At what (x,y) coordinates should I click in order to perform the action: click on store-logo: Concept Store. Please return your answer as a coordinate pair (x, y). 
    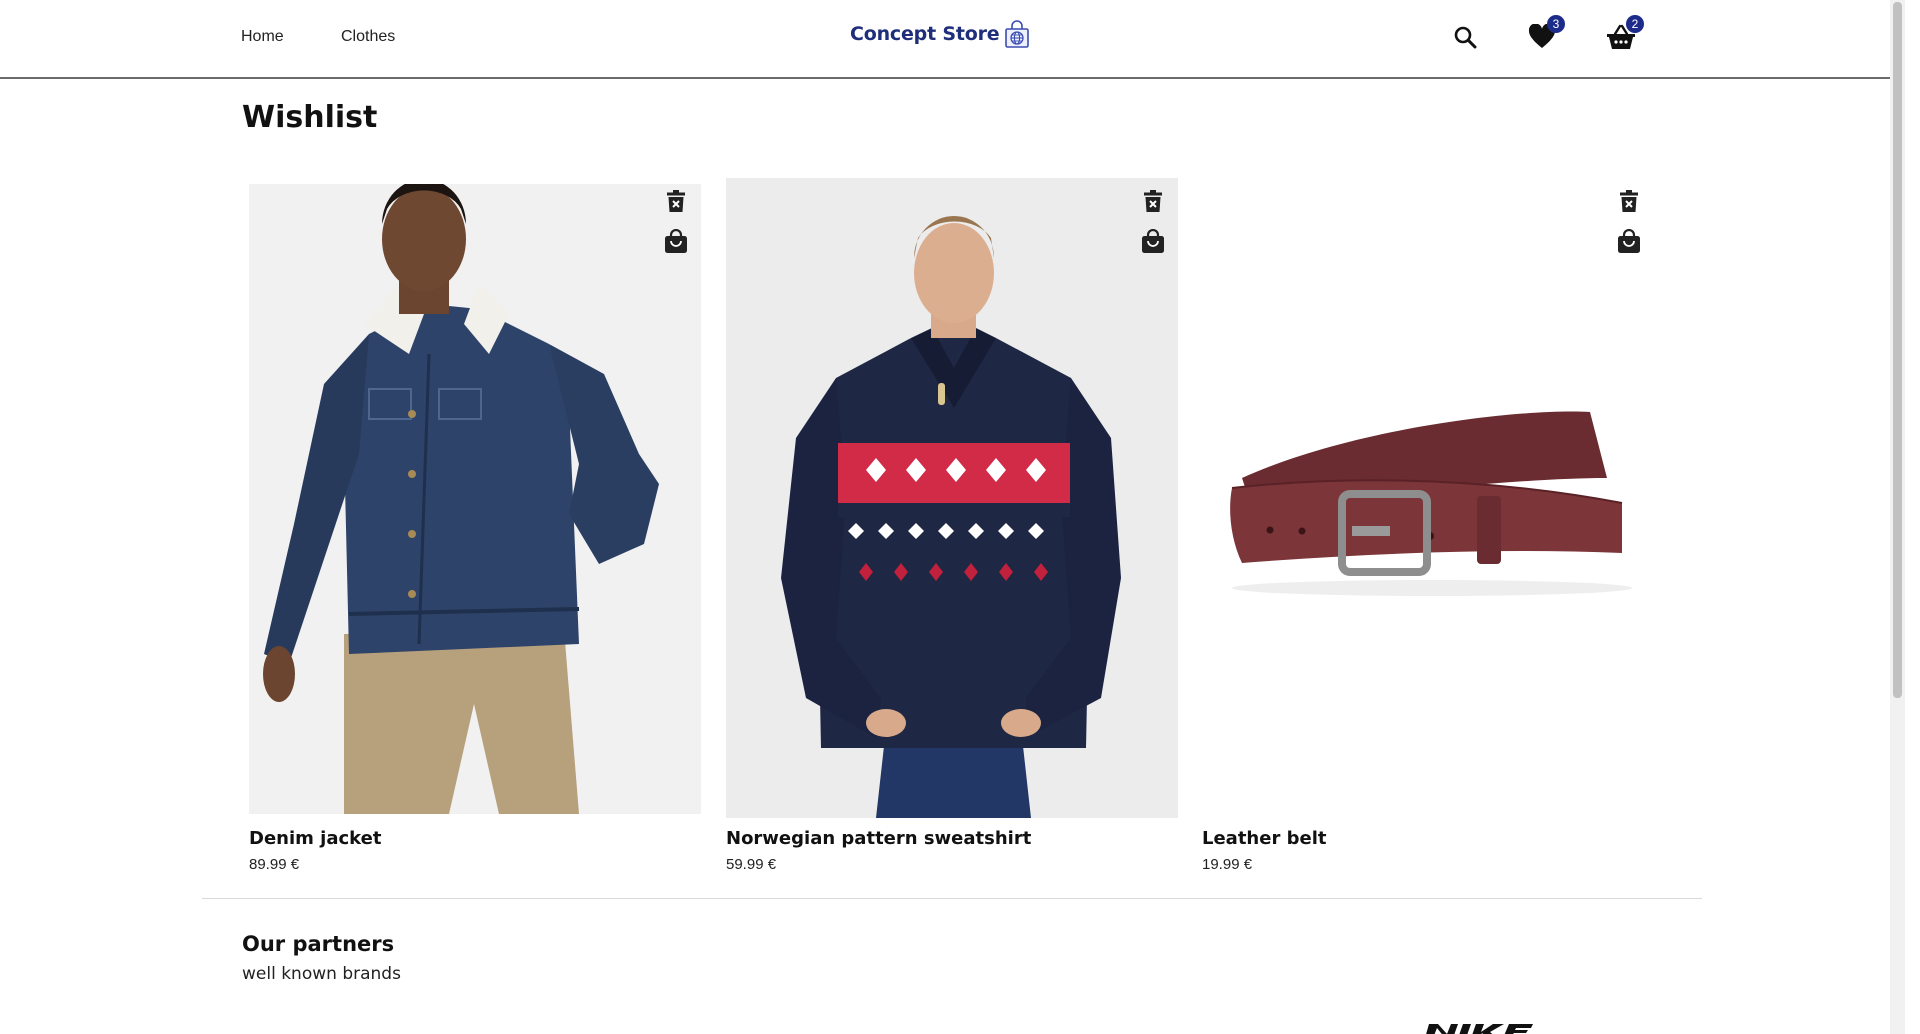
    Looking at the image, I should click on (940, 34).